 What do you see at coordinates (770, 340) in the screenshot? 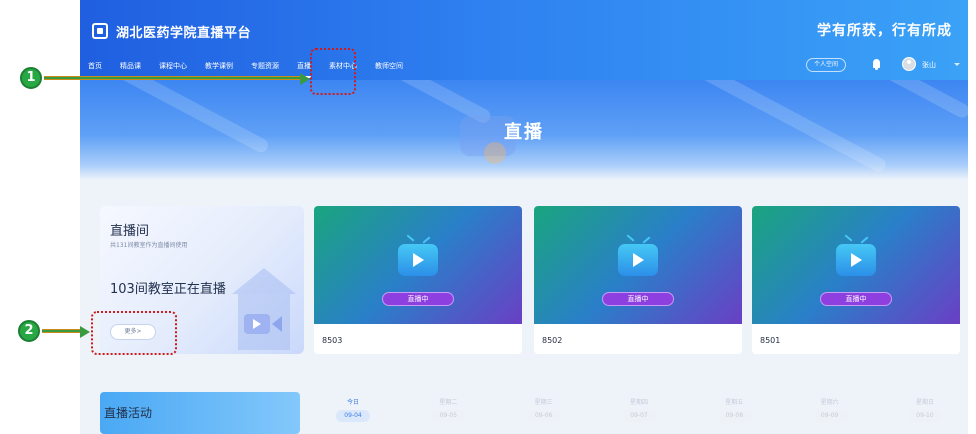
I see `live-card-room-name: 8501` at bounding box center [770, 340].